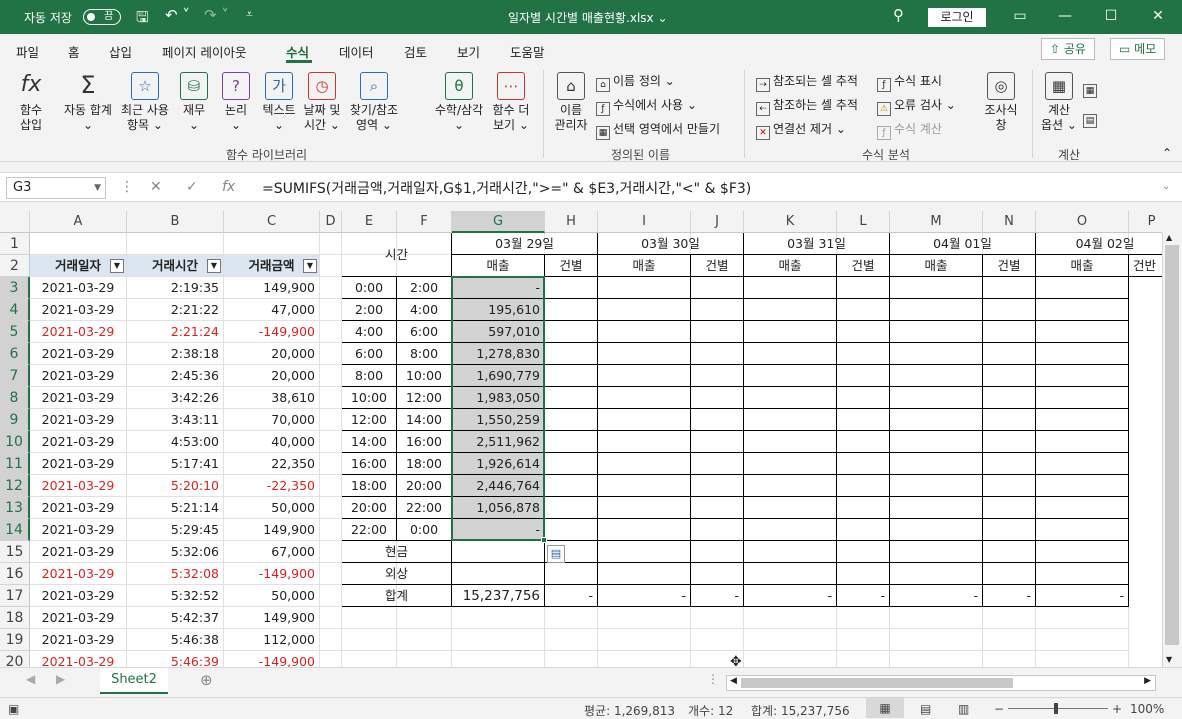 Image resolution: width=1182 pixels, height=719 pixels. I want to click on next-sheet-icon: ▶, so click(60, 679).